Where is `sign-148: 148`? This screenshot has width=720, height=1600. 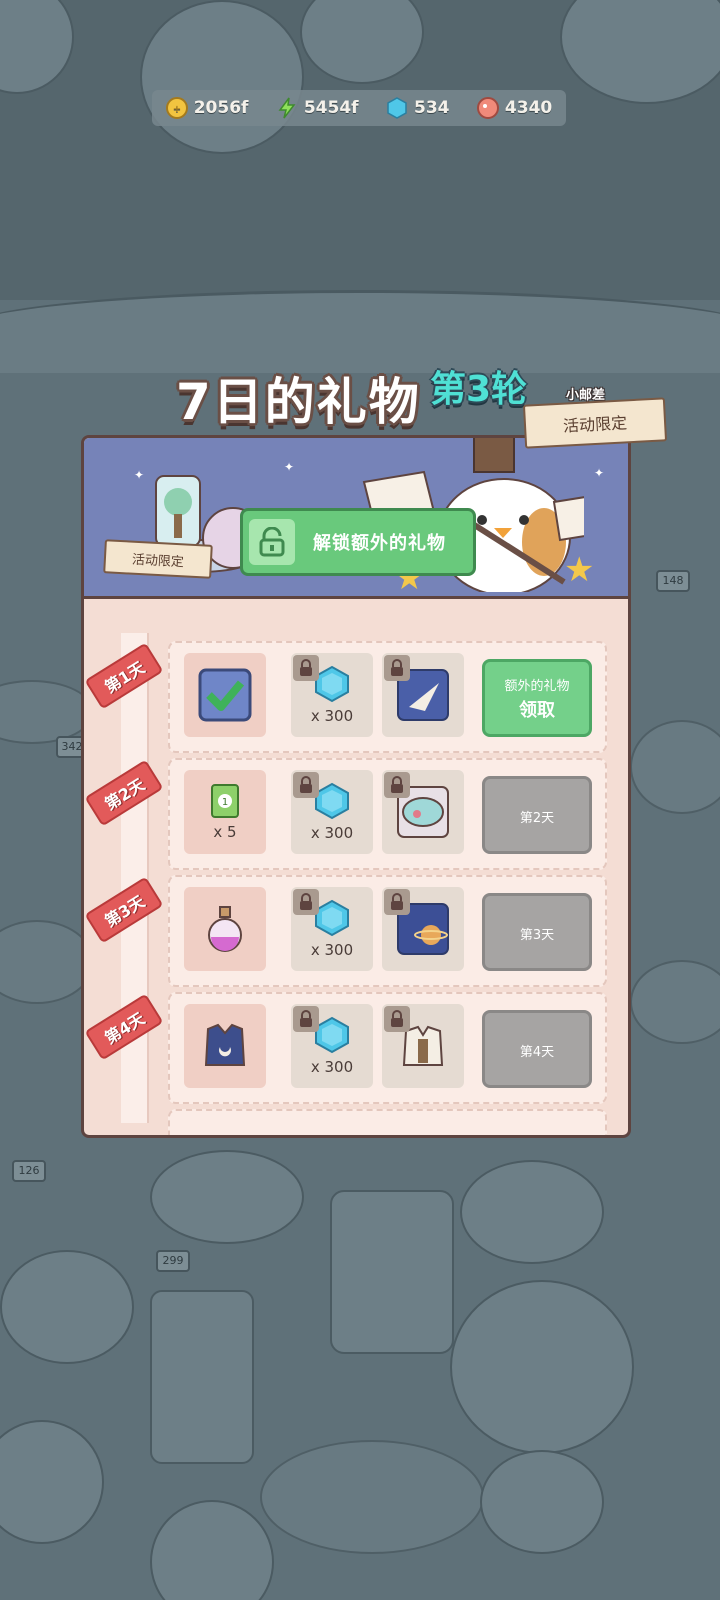
sign-148: 148 is located at coordinates (673, 581).